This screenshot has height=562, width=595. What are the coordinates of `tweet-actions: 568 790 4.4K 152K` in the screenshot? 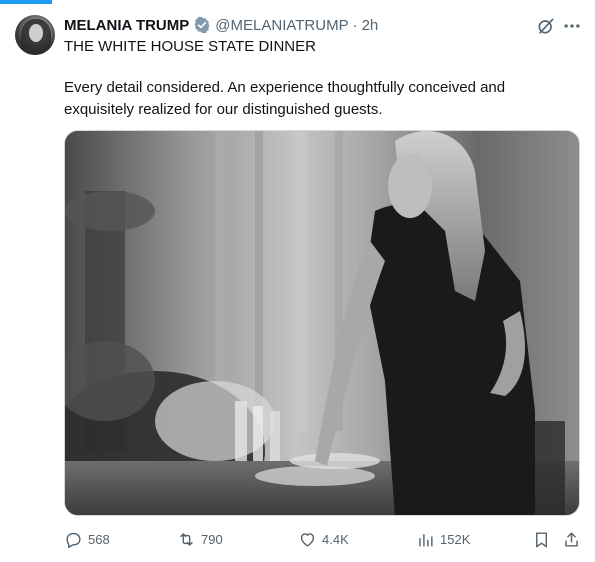 It's located at (324, 541).